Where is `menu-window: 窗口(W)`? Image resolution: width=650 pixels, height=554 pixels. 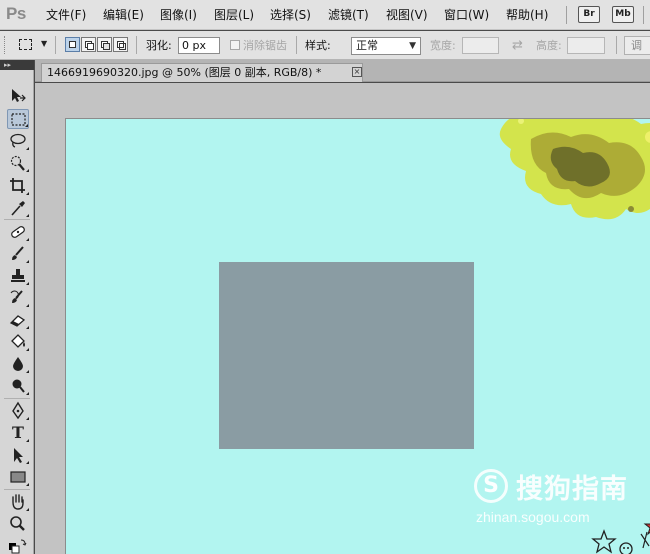
menu-window: 窗口(W) is located at coordinates (466, 15).